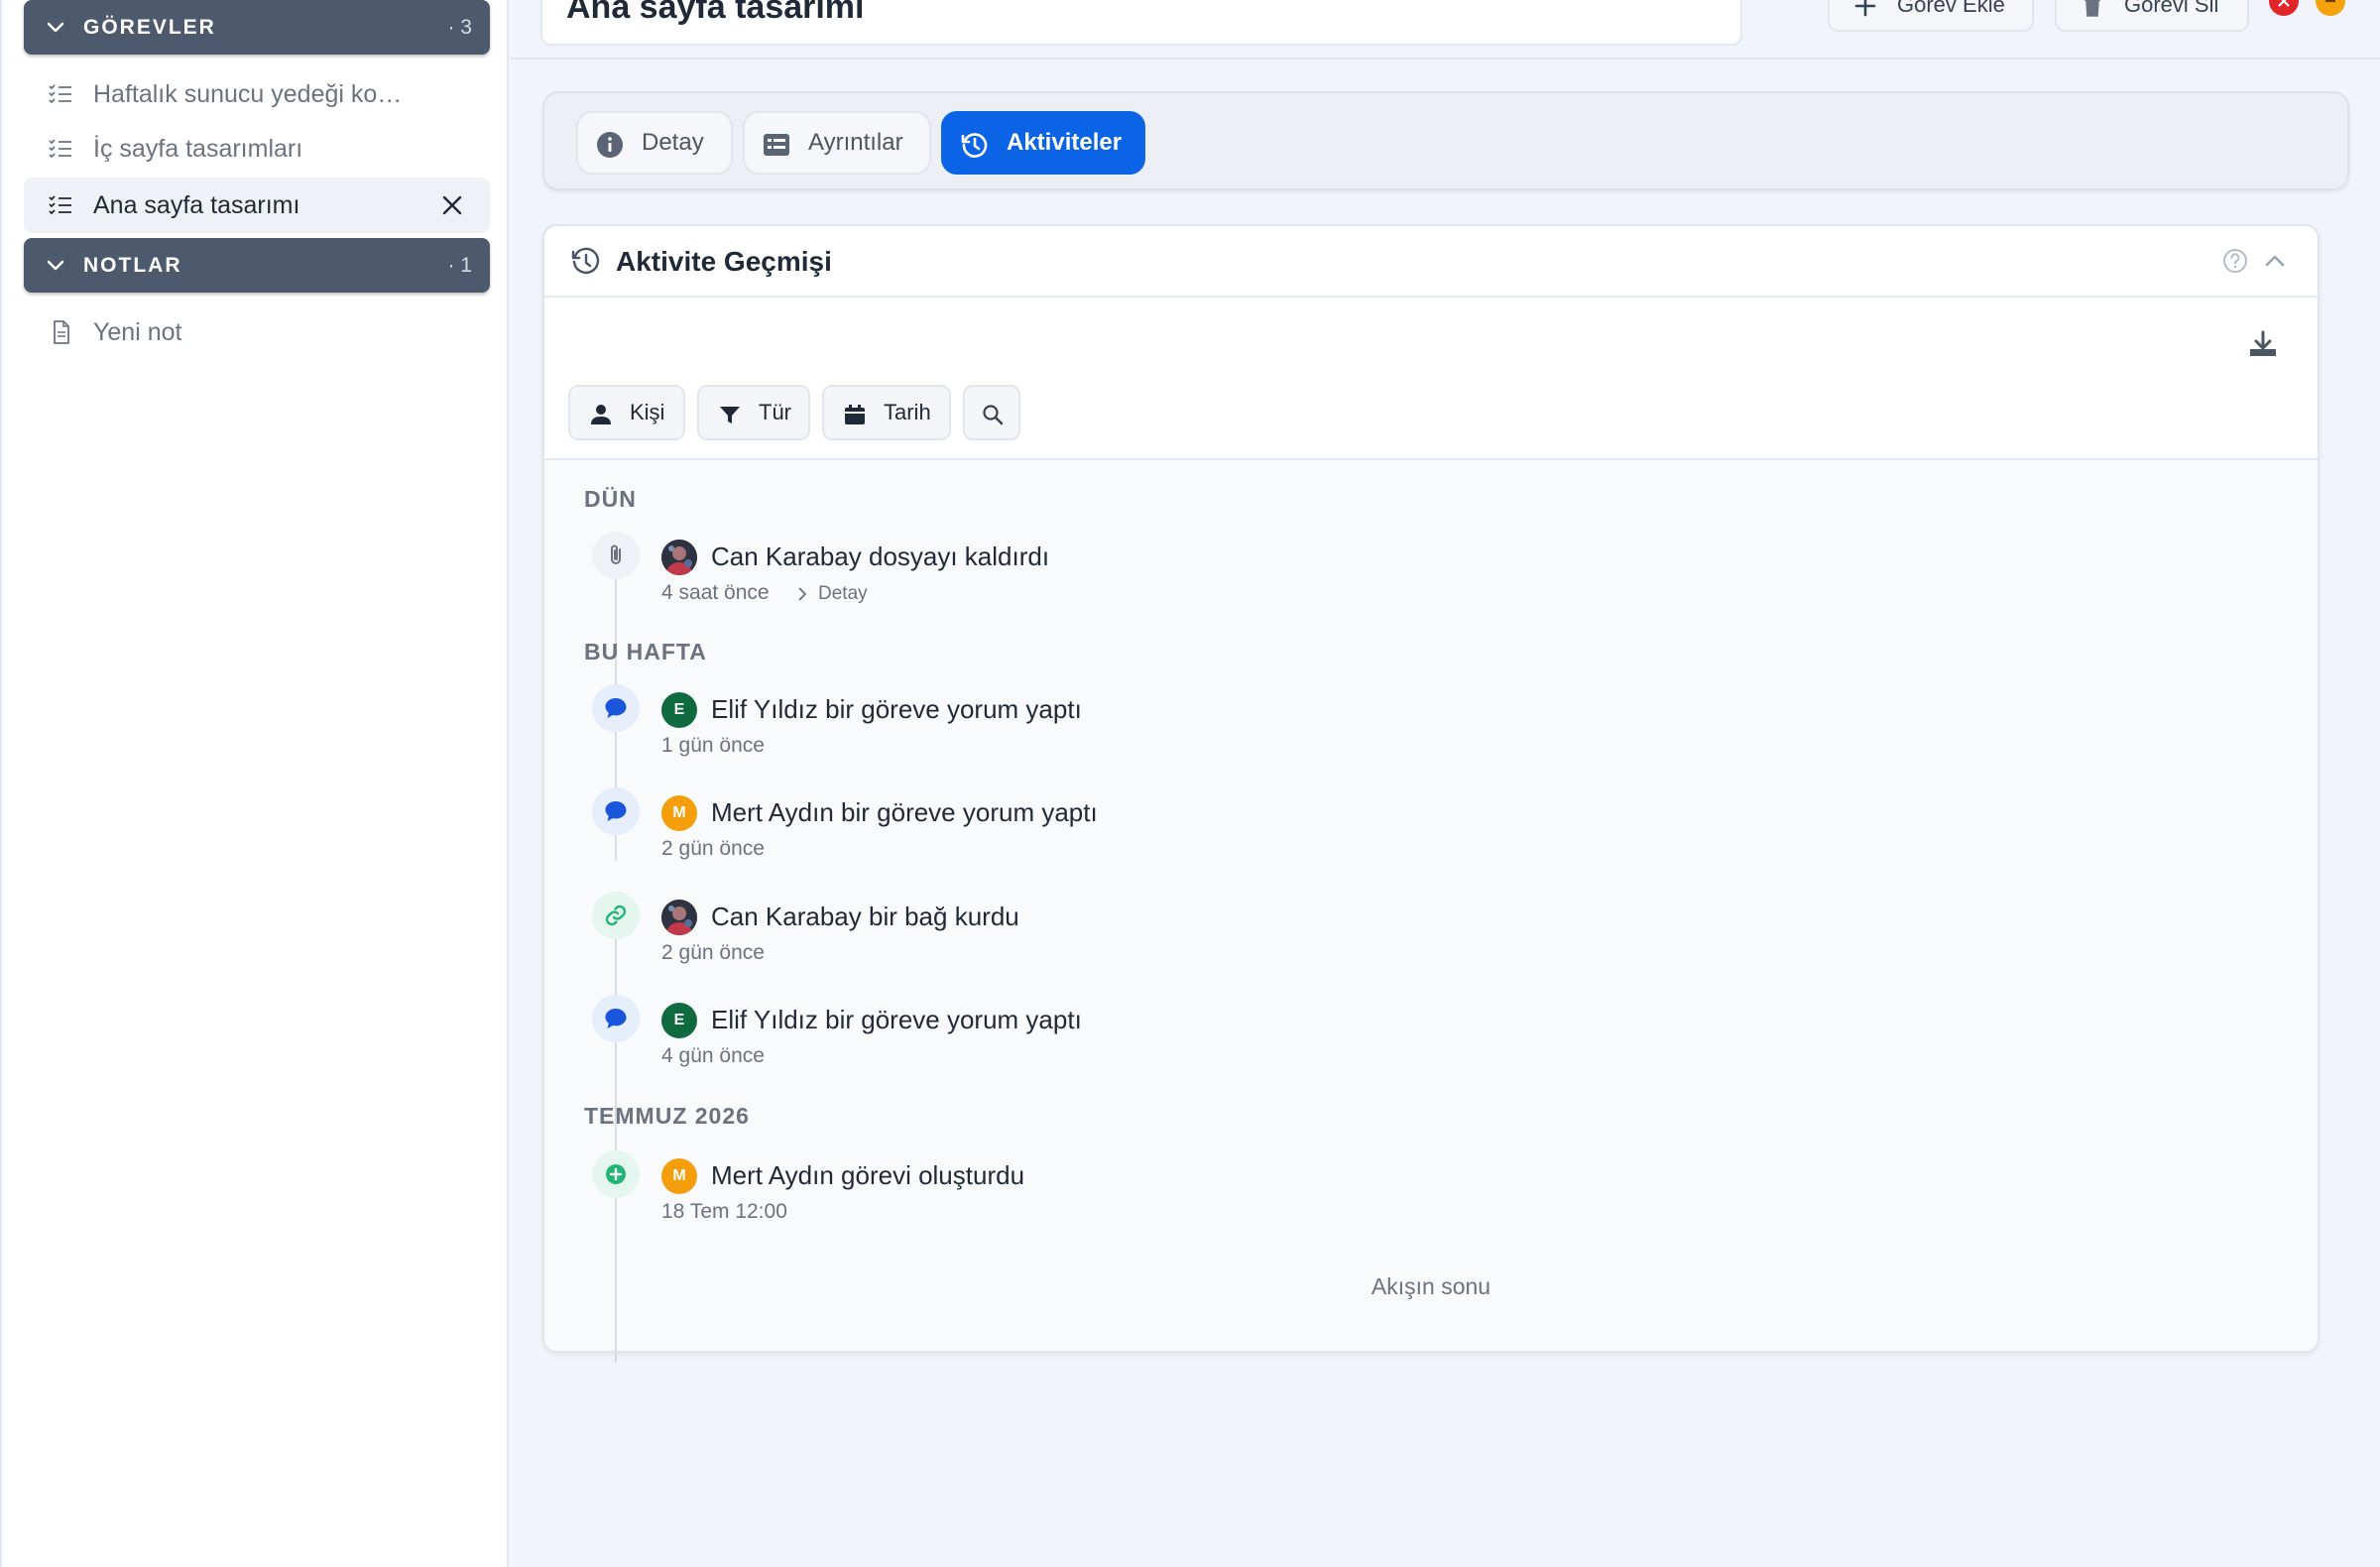 The width and height of the screenshot is (2380, 1567). I want to click on top-bar: Ana sayfa tasarımı Görev Ekle Görevi Sil, so click(1445, 30).